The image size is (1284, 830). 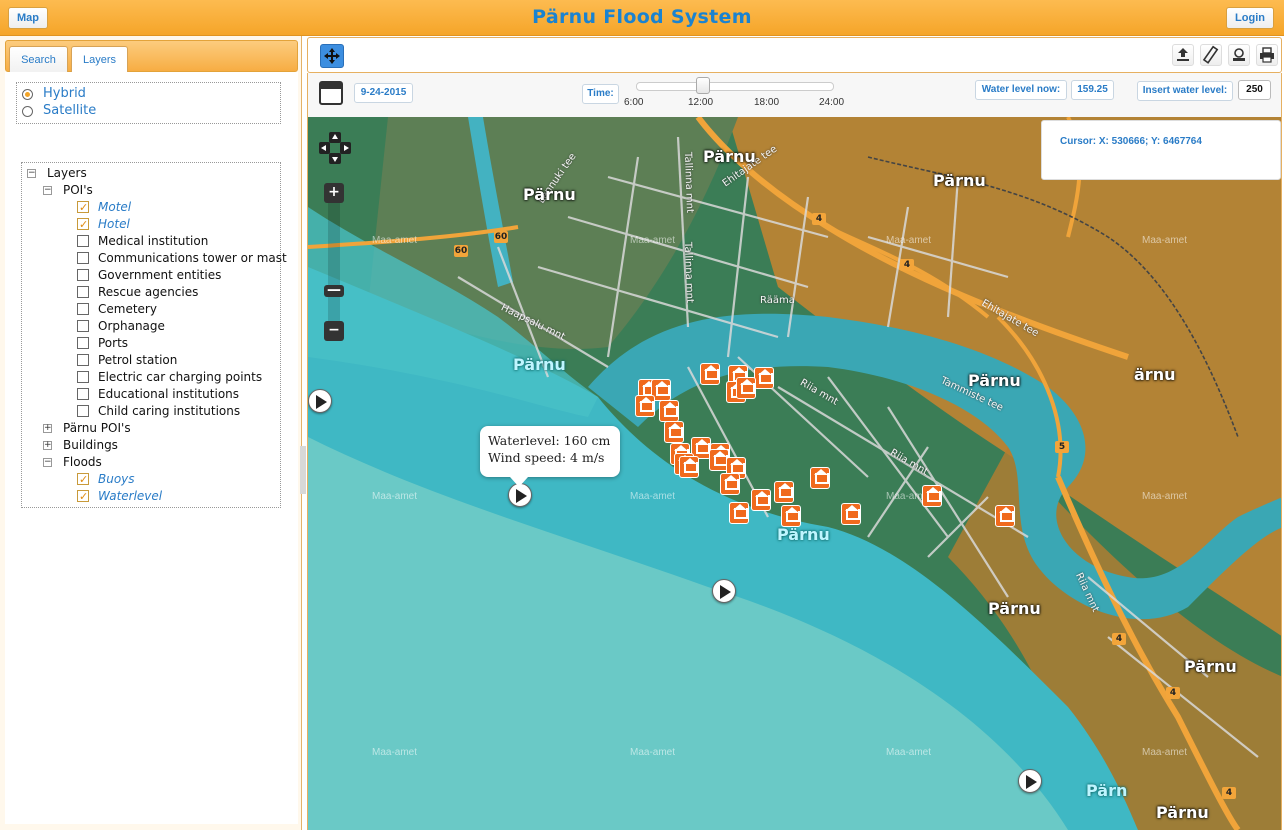 I want to click on time-slider-handle, so click(x=703, y=85).